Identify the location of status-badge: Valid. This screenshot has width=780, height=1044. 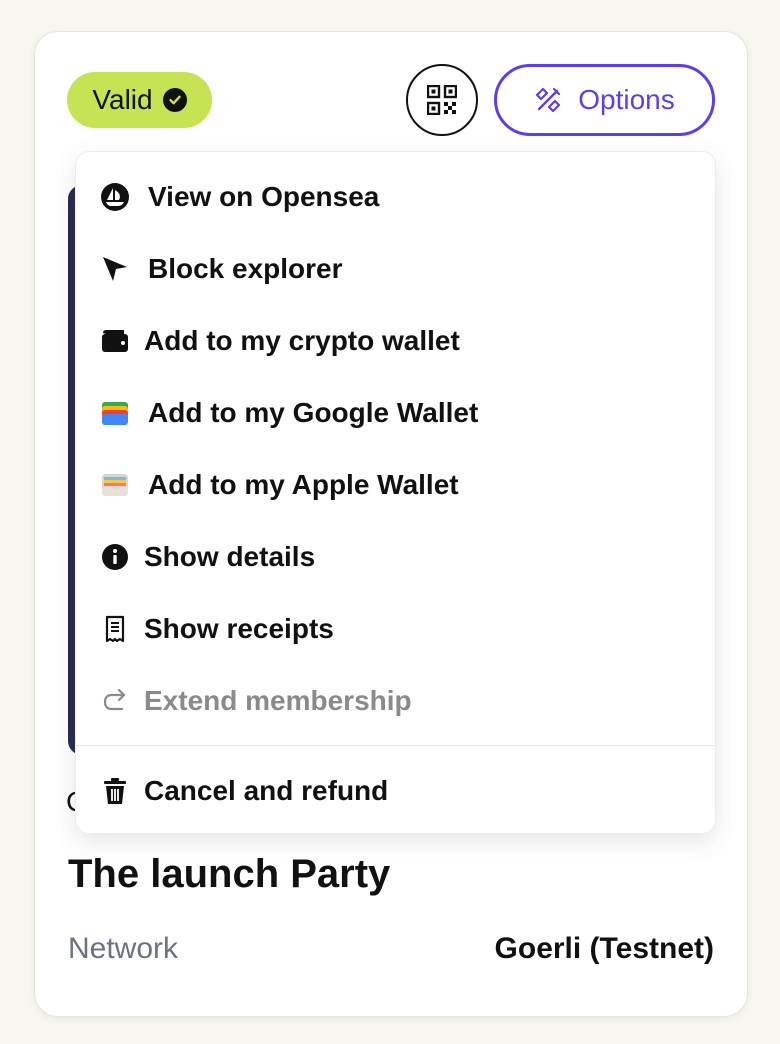
(139, 100).